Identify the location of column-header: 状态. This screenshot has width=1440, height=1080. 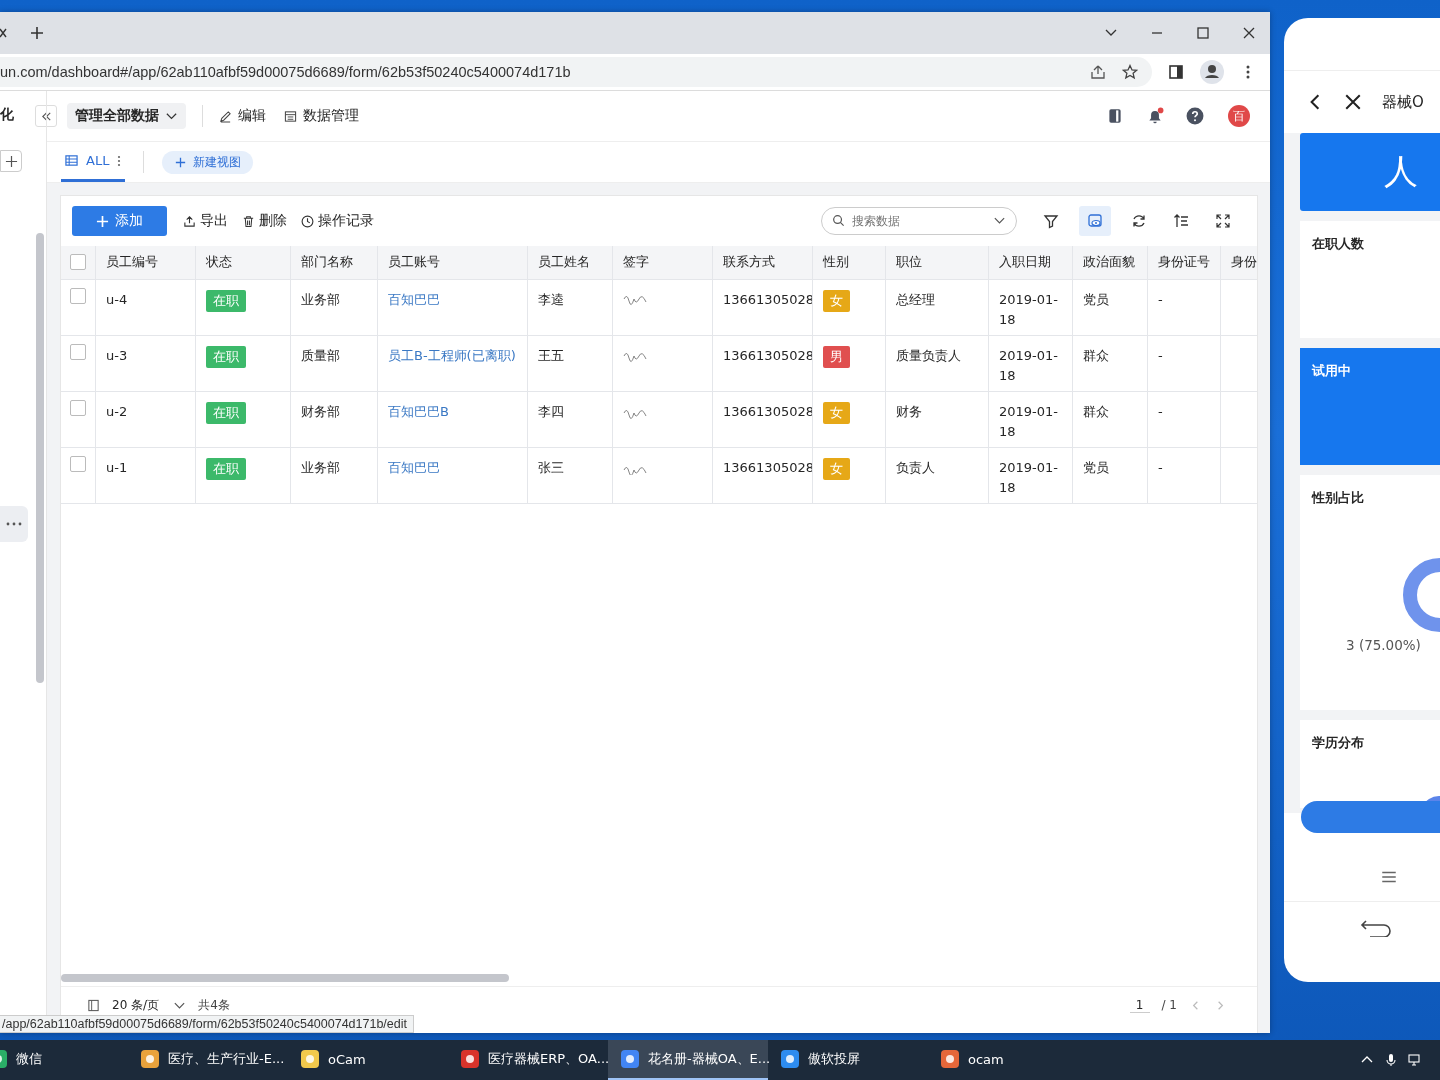
(243, 262).